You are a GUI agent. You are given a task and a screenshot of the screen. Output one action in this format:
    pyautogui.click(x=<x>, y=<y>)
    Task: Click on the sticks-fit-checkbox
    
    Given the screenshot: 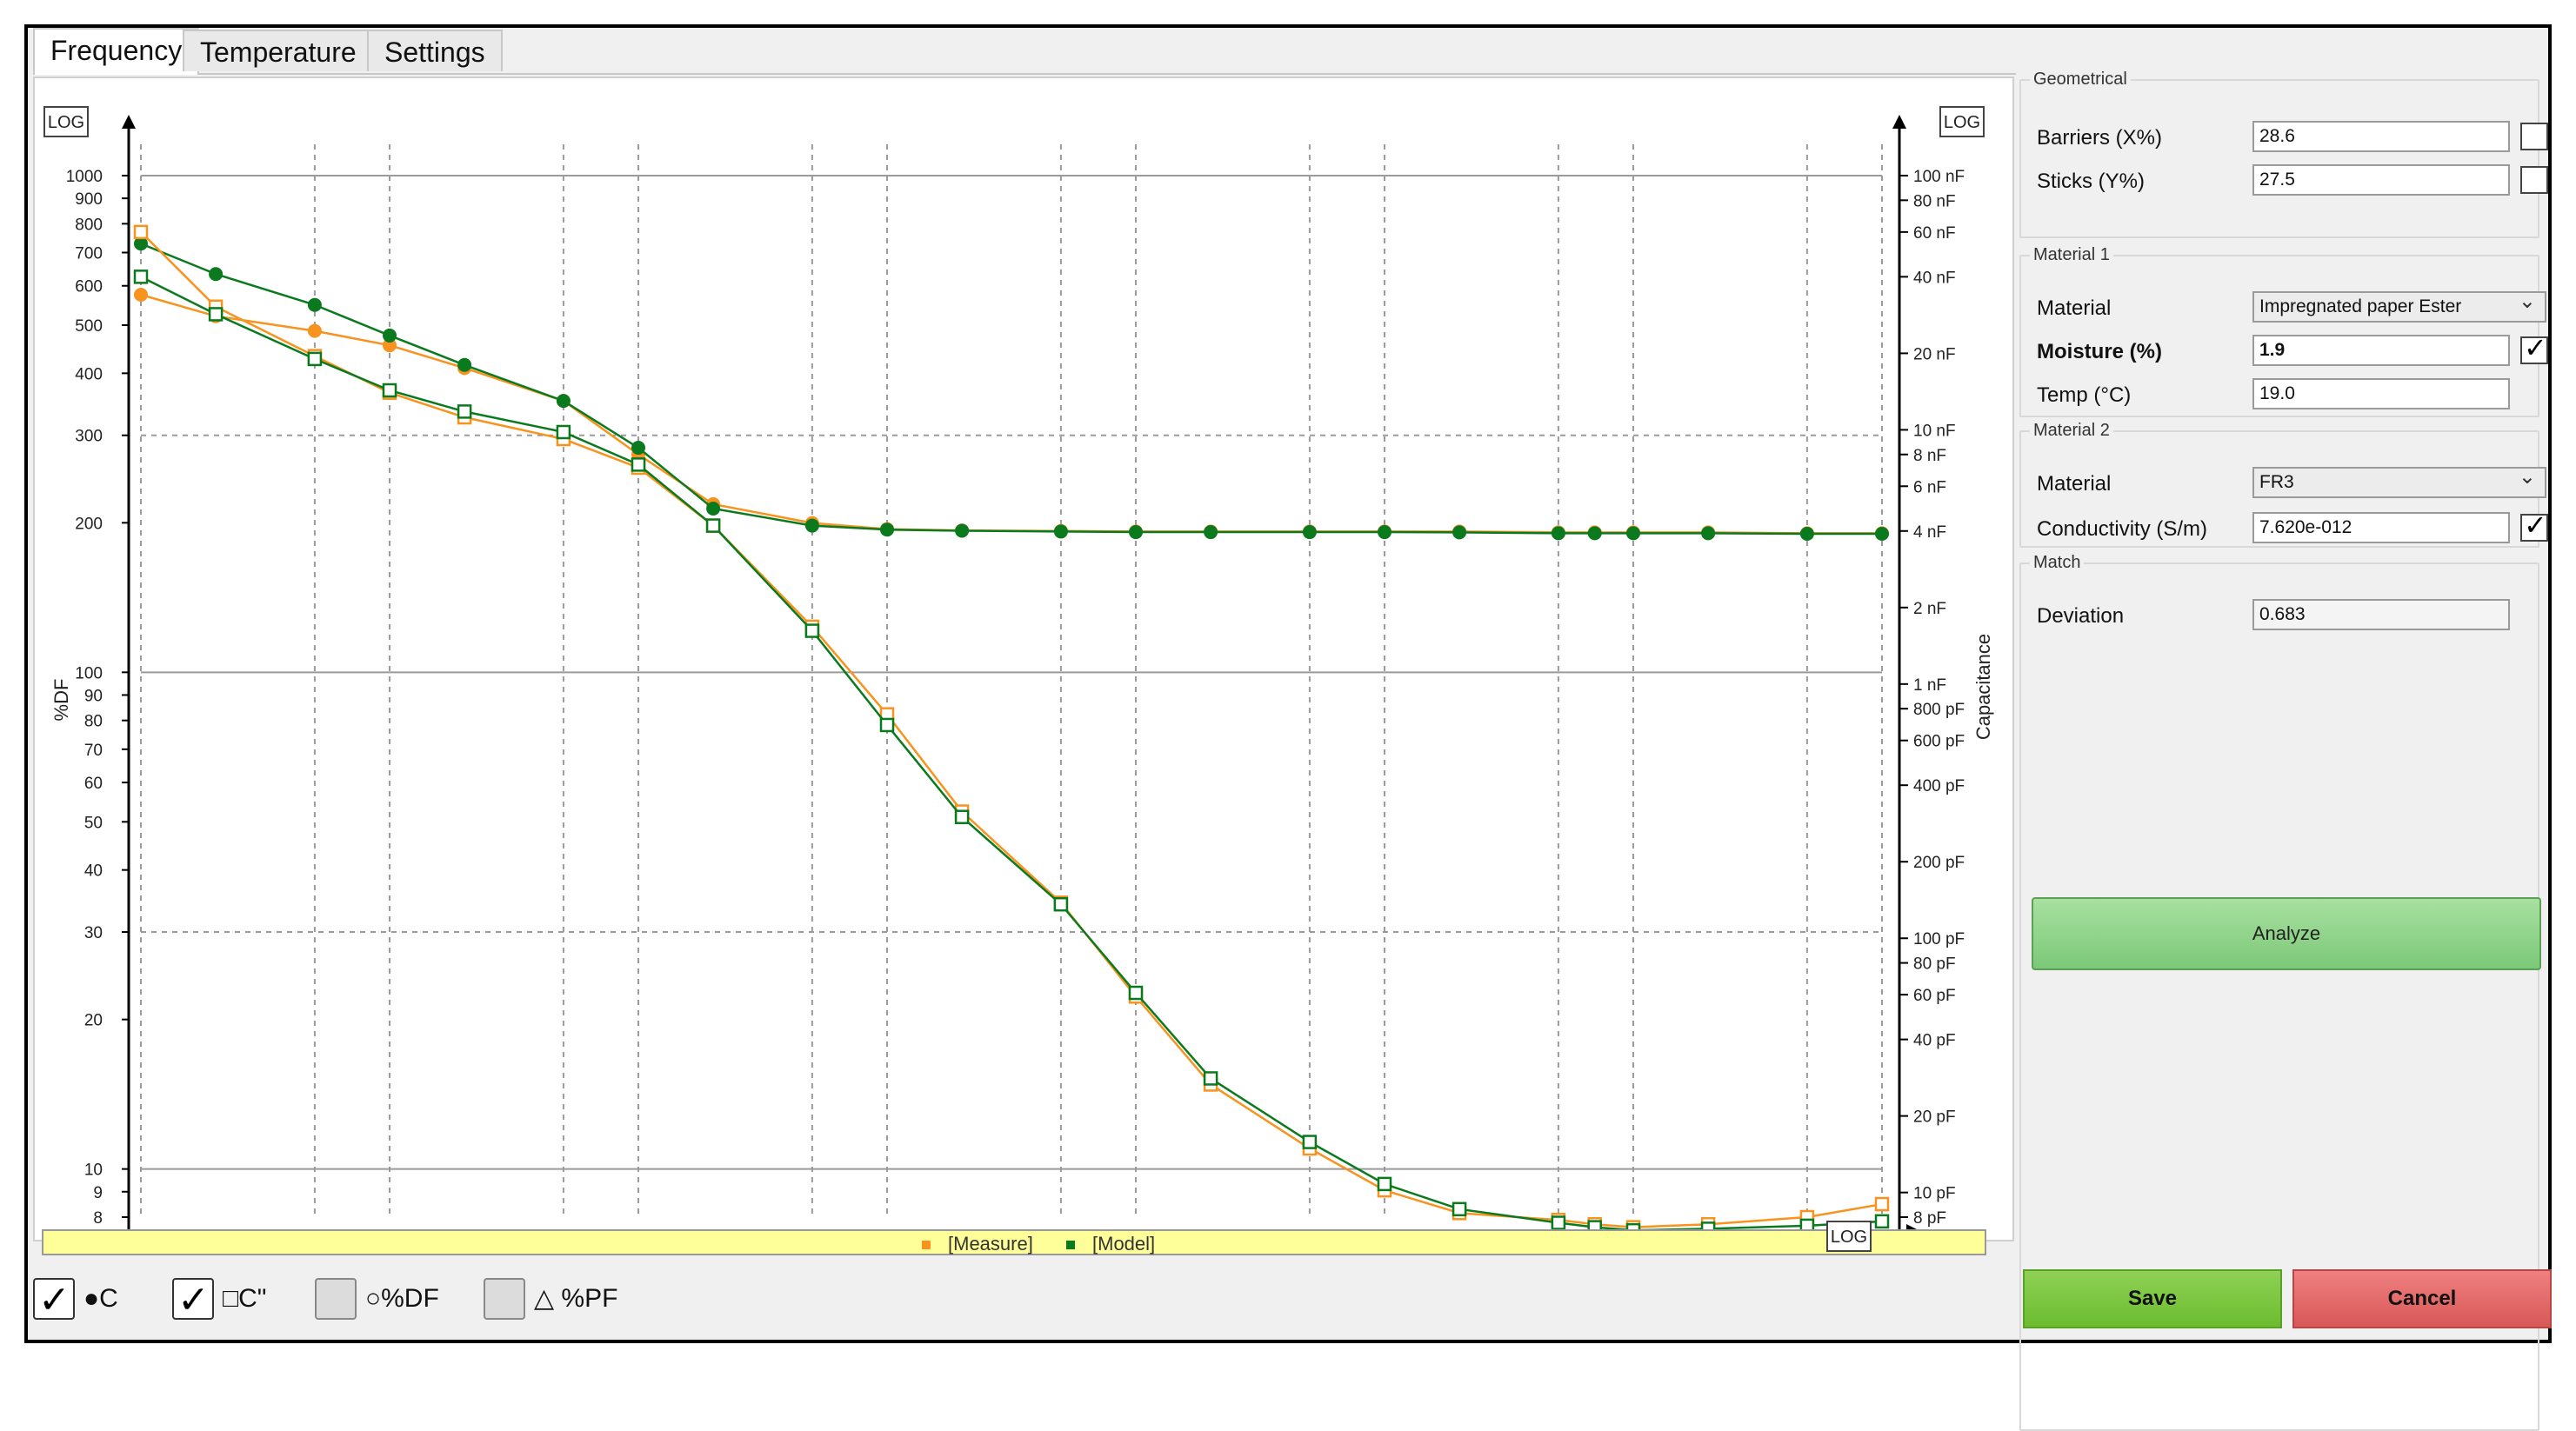 What is the action you would take?
    pyautogui.click(x=2534, y=180)
    